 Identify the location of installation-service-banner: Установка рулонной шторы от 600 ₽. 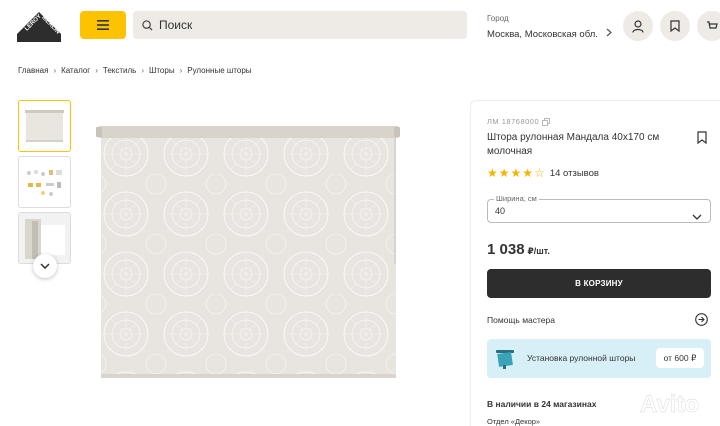
(599, 358).